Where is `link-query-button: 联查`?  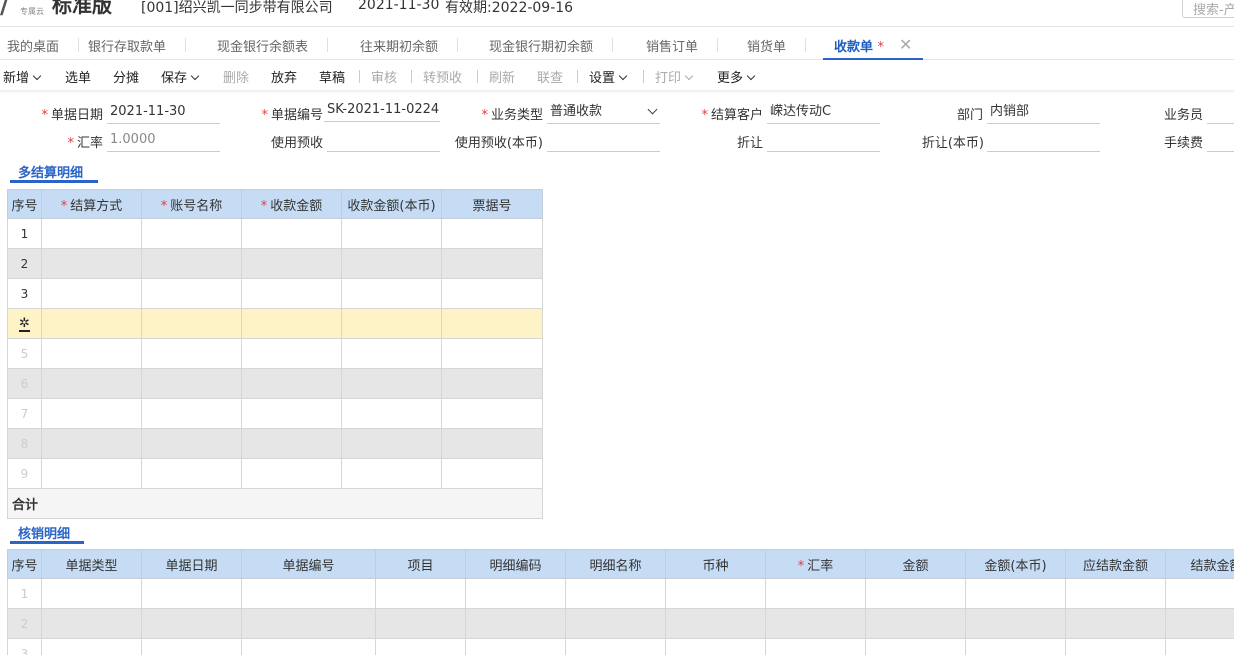 link-query-button: 联查 is located at coordinates (550, 76).